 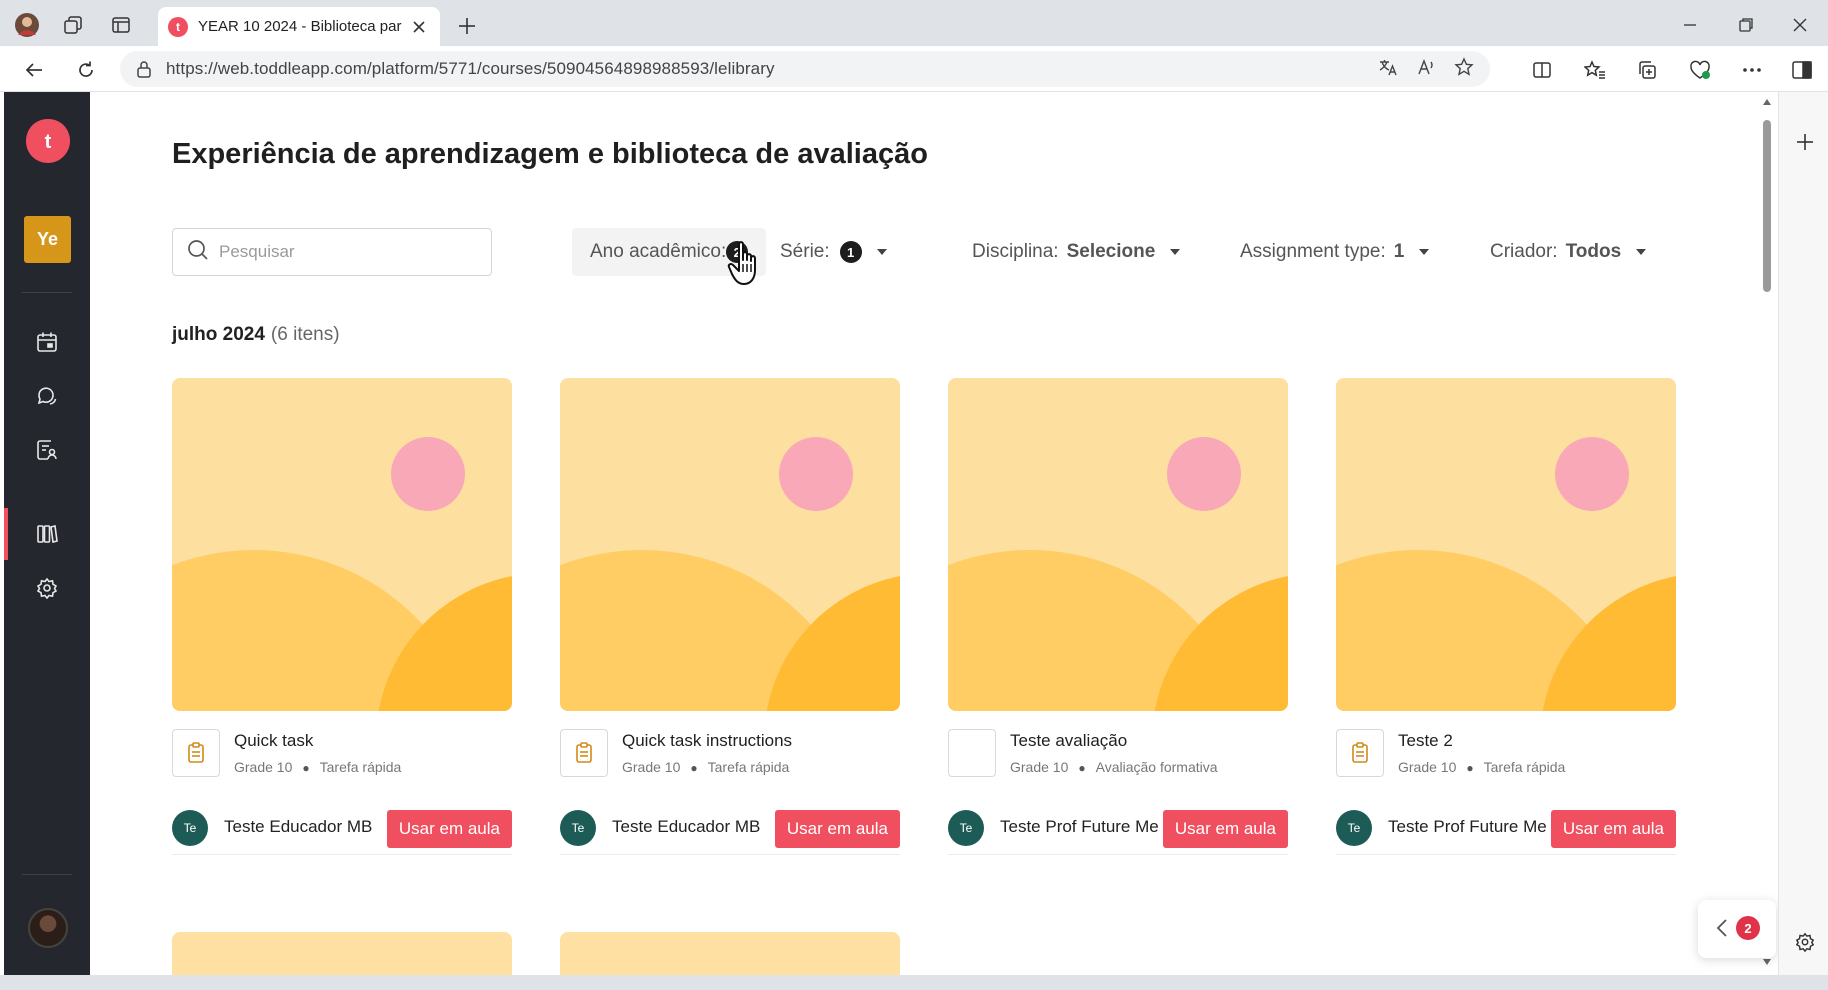 I want to click on filter-assignment-type-label: Assignment type:, so click(x=1313, y=251).